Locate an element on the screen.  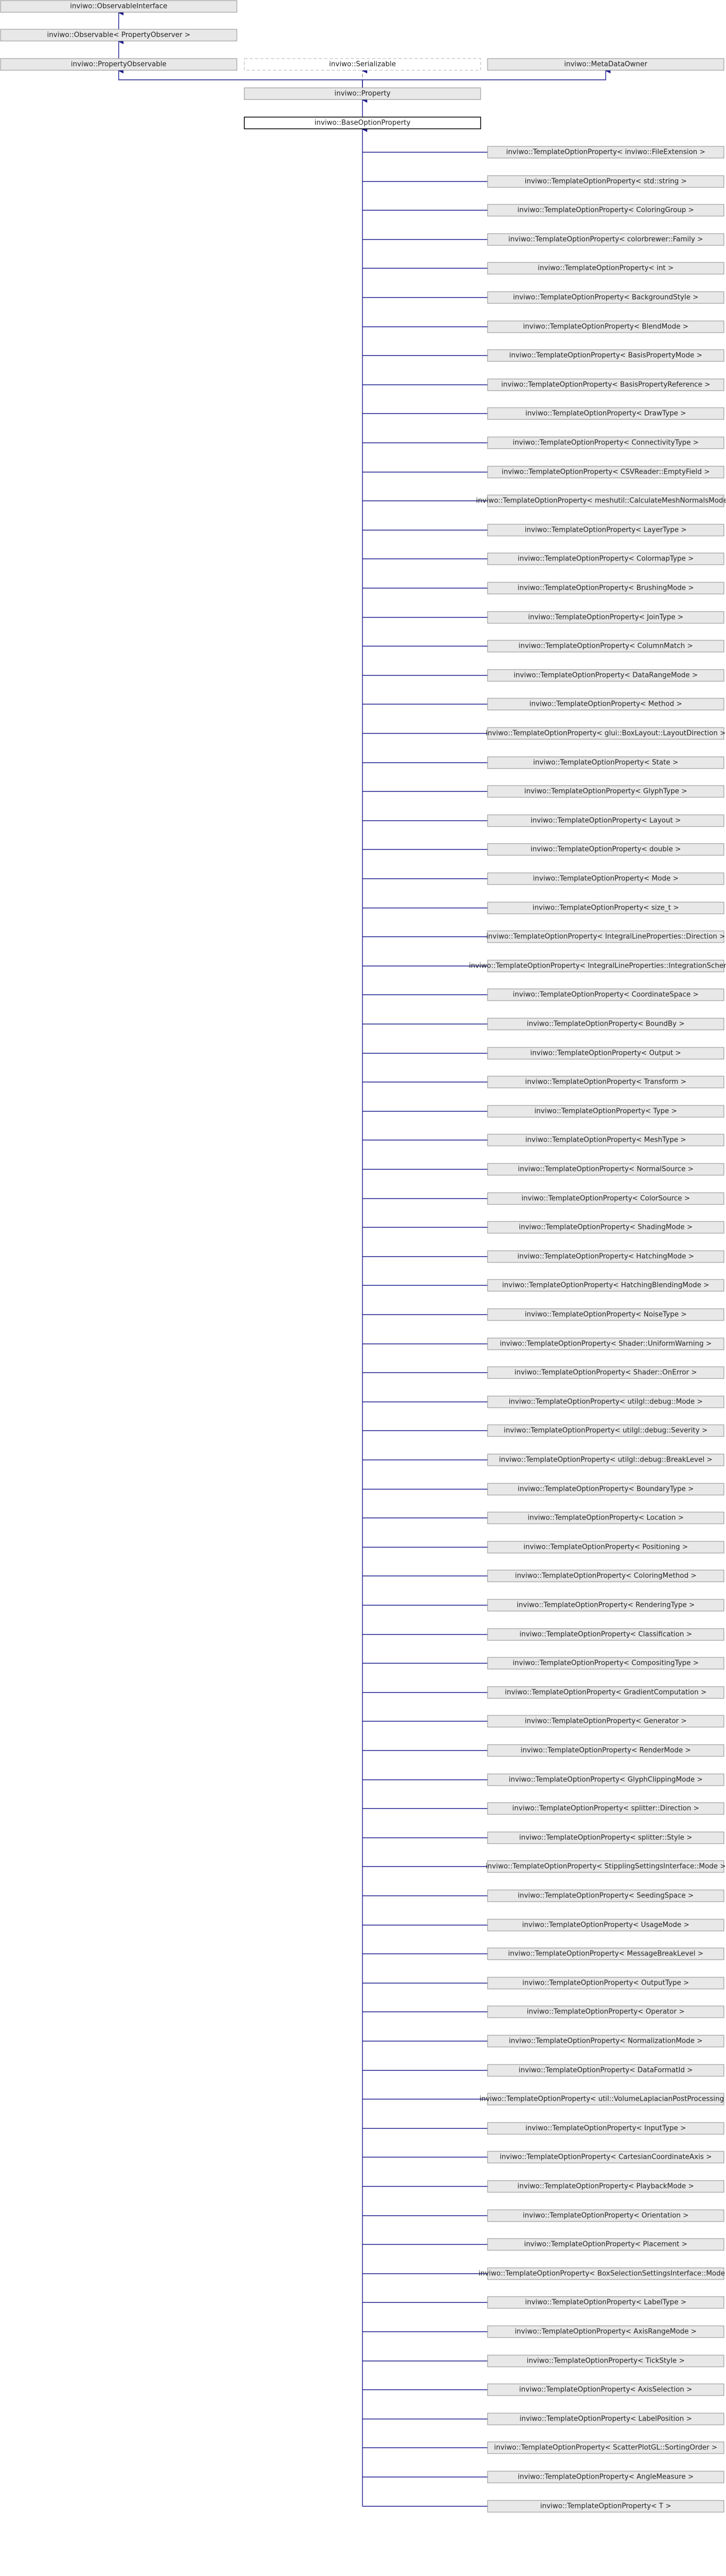
node-serializable: inviwo::Serializable is located at coordinates (362, 64).